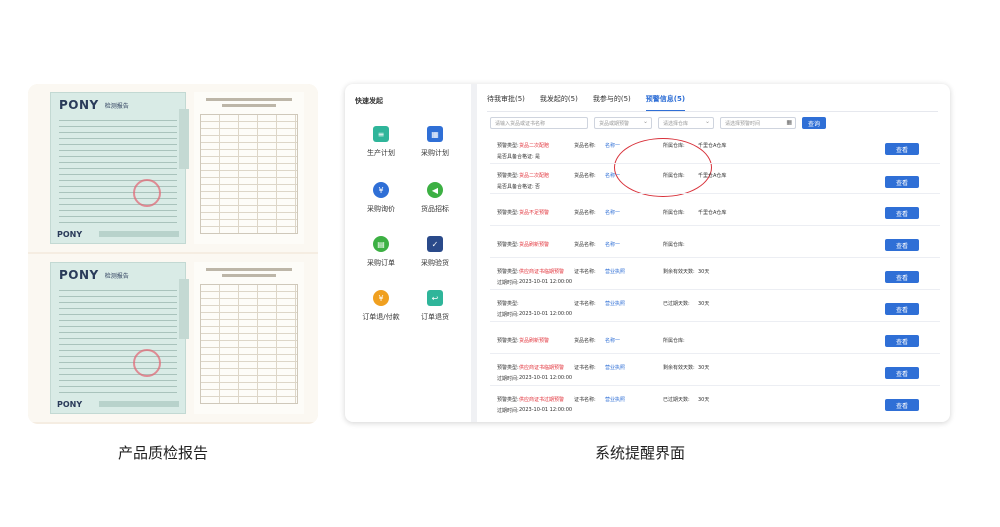 The height and width of the screenshot is (527, 1000). What do you see at coordinates (586, 103) in the screenshot?
I see `tab-bar: 待我审批(5) 我发起的(5) 我参与的(5) 预警信息(5)` at bounding box center [586, 103].